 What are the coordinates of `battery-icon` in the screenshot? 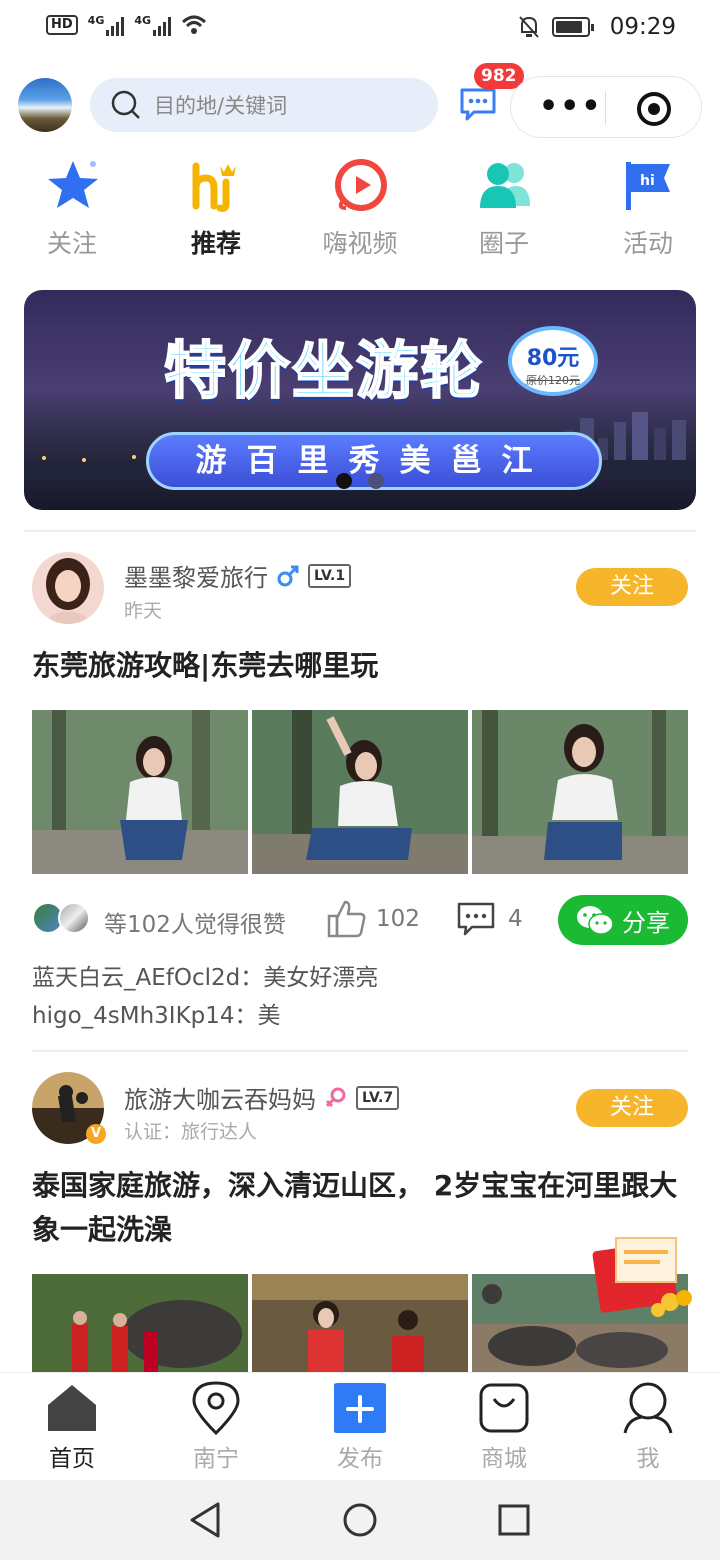 It's located at (572, 27).